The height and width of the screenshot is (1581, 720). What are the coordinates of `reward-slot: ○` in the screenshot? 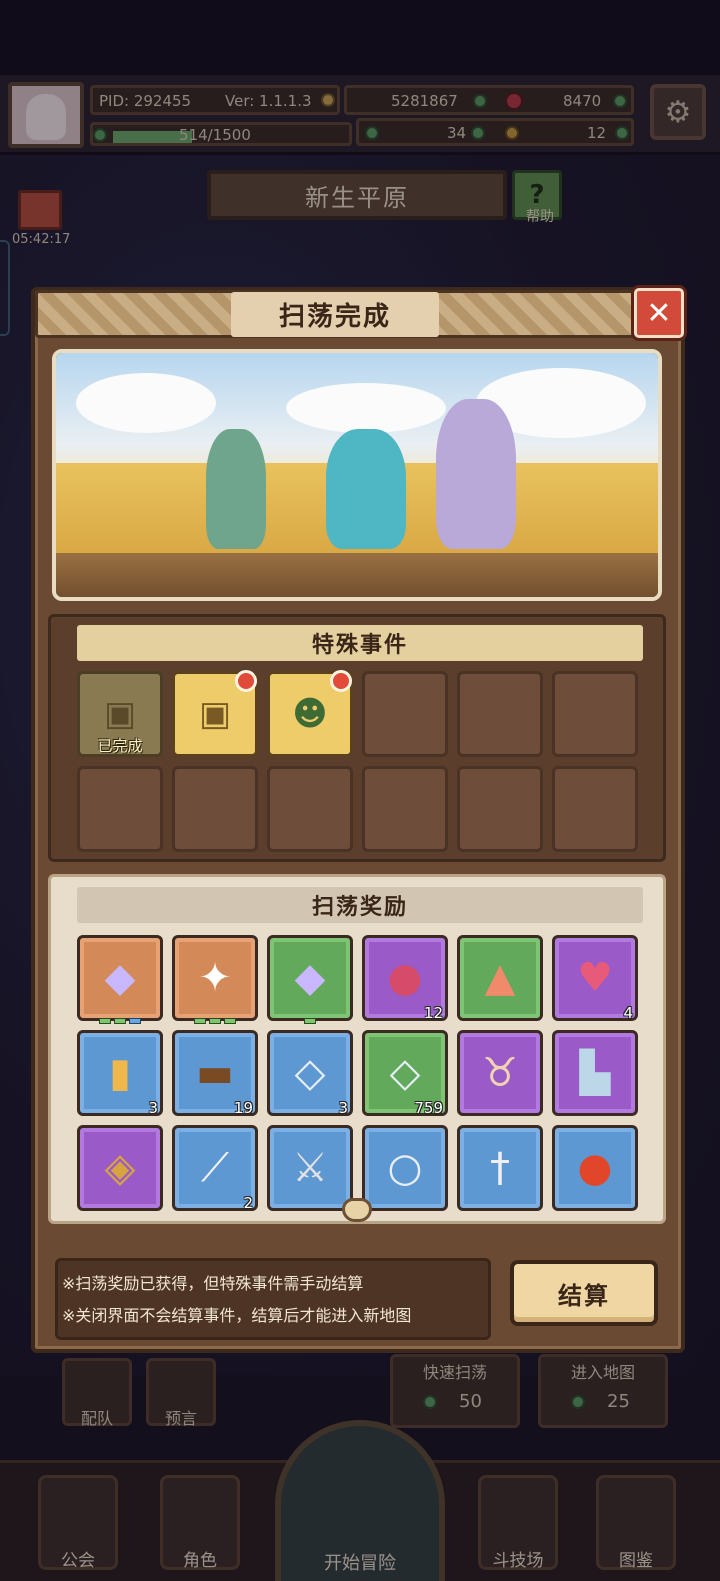 It's located at (405, 1168).